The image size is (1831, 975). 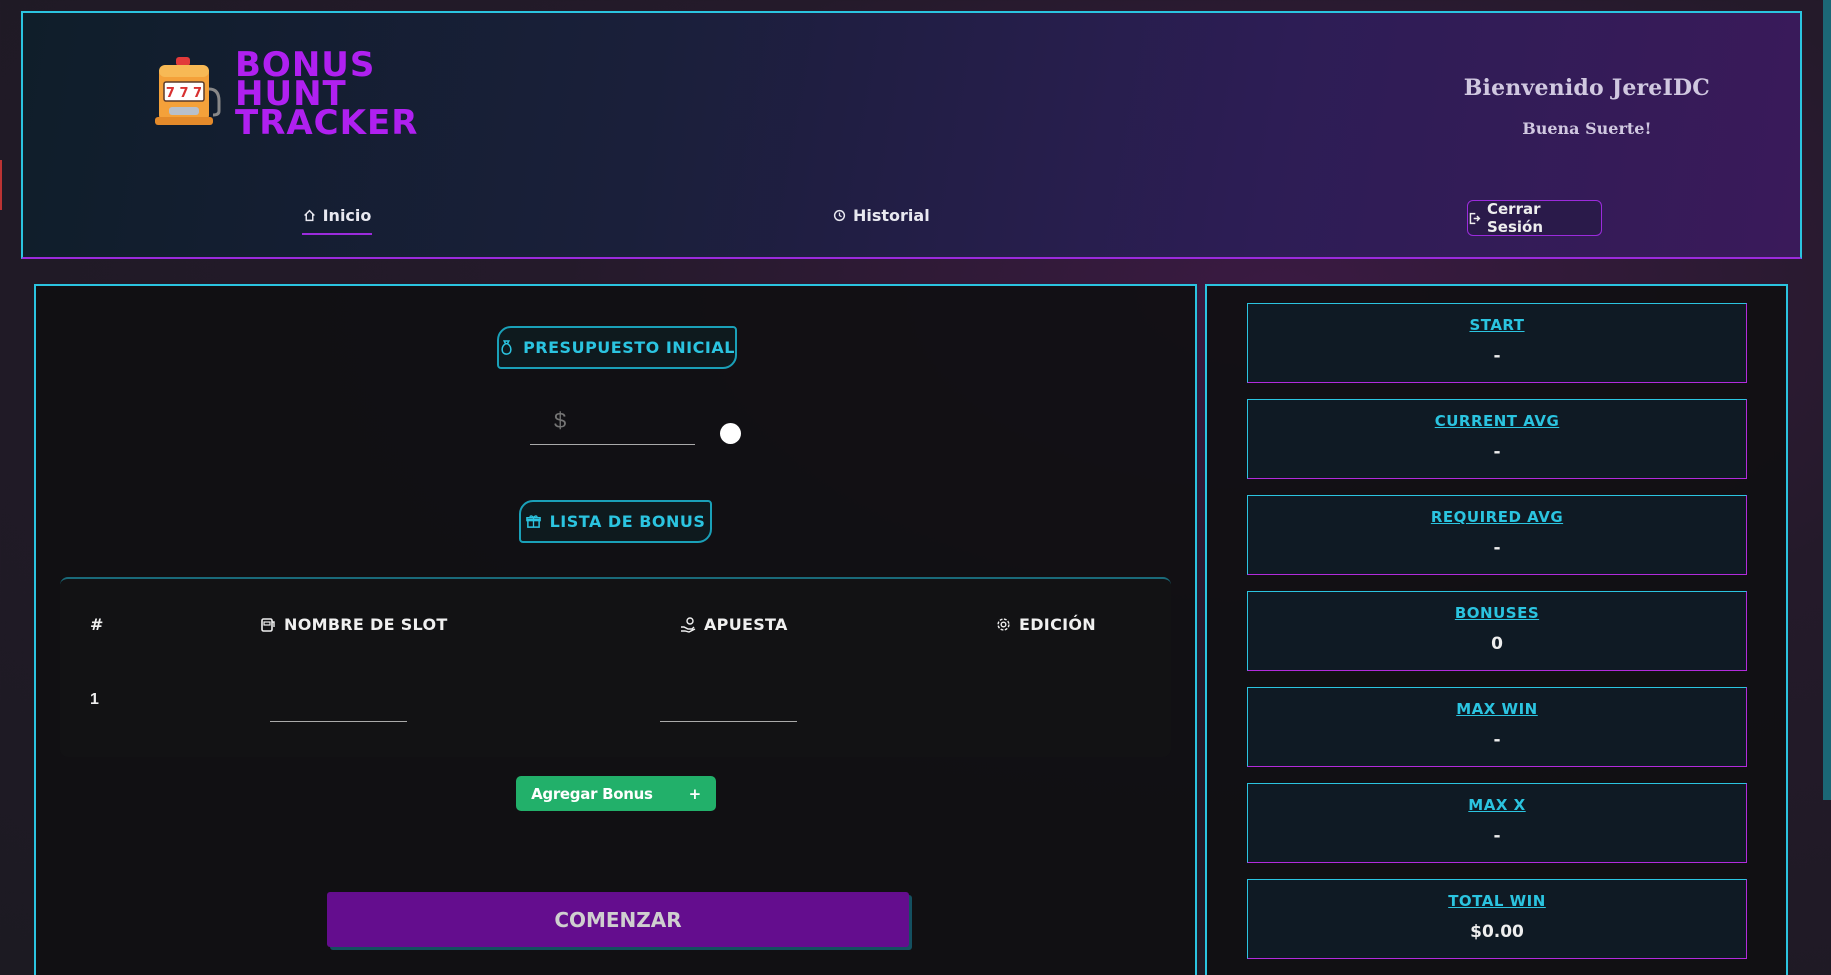 What do you see at coordinates (1497, 535) in the screenshot?
I see `stat-required-avg: REQUIRED AVG -` at bounding box center [1497, 535].